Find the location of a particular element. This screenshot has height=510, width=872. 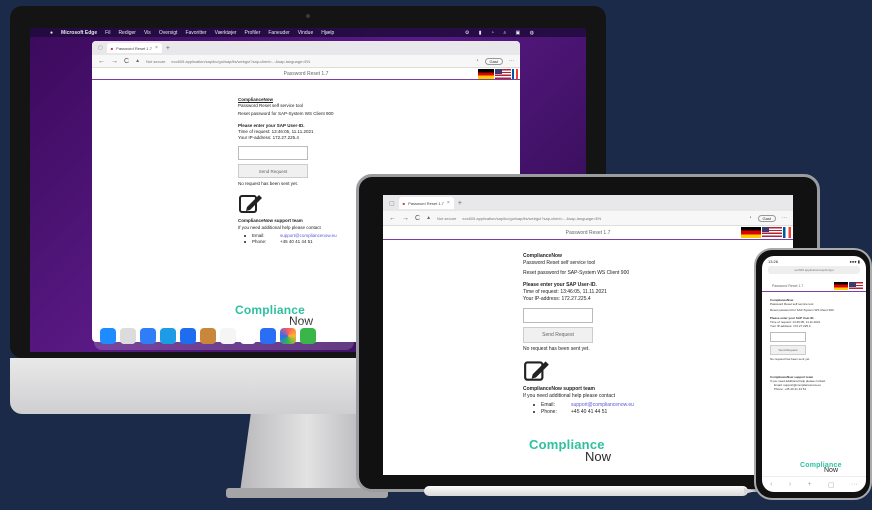

browser-tab: ■ Password Reset 1.7 × is located at coordinates (134, 48).